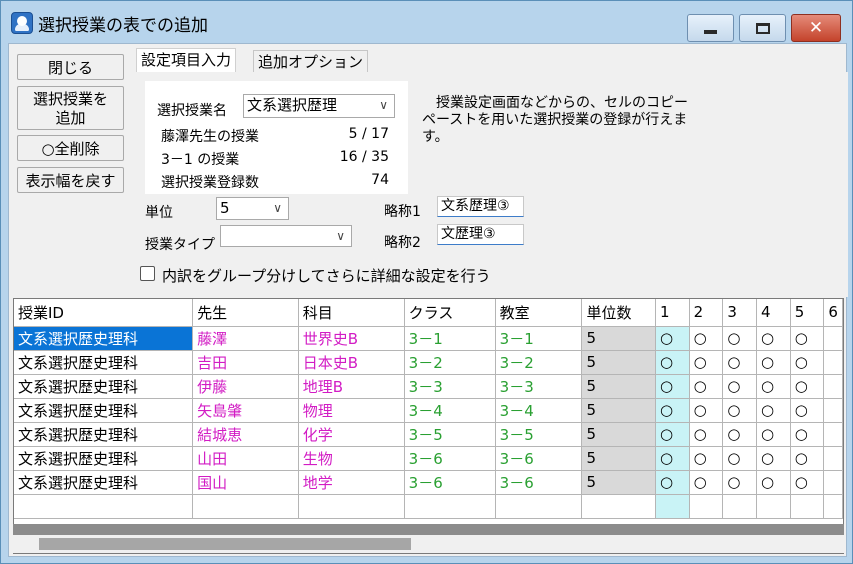 Image resolution: width=853 pixels, height=564 pixels. I want to click on table-row: 文系選択歴史理科 伊藤 地理B 3－3 3－3 5 ○ ○ ○ ○ ○, so click(428, 386).